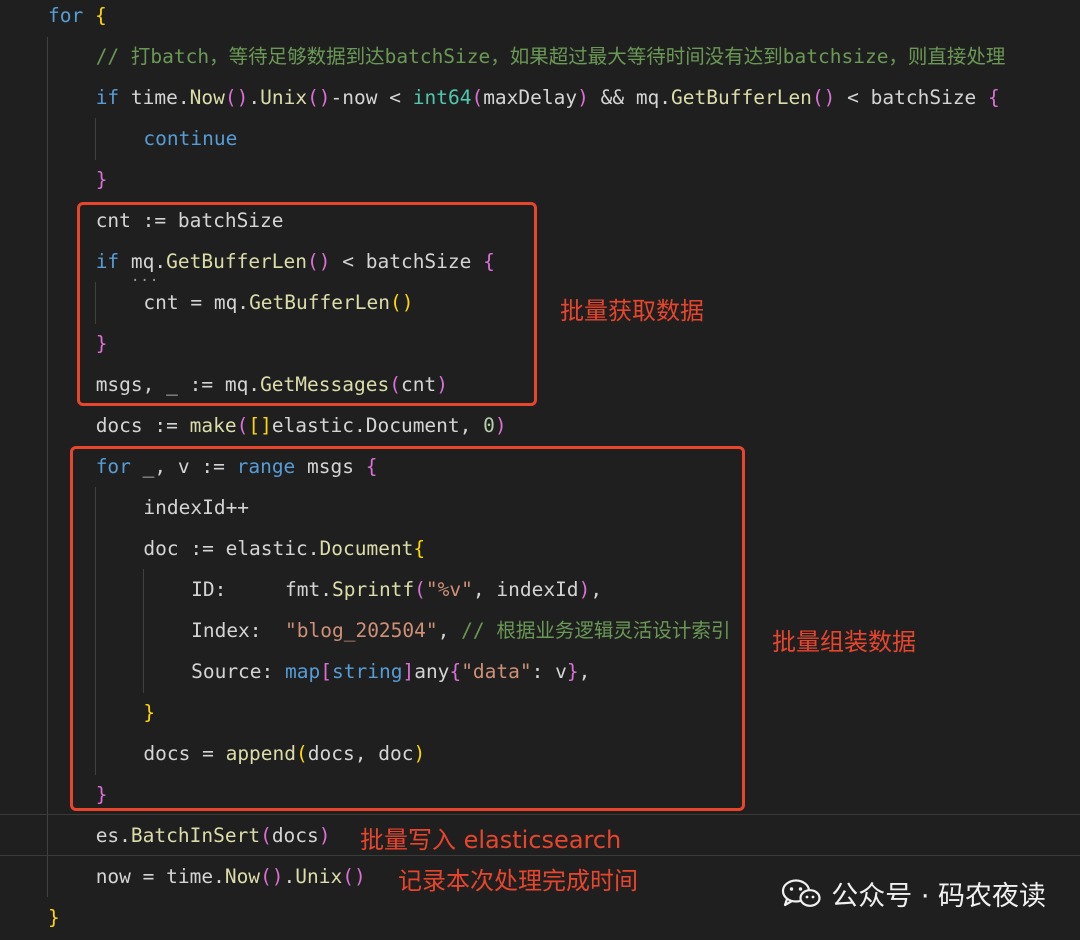 The image size is (1080, 940). I want to click on code-line: for {, so click(540, 18).